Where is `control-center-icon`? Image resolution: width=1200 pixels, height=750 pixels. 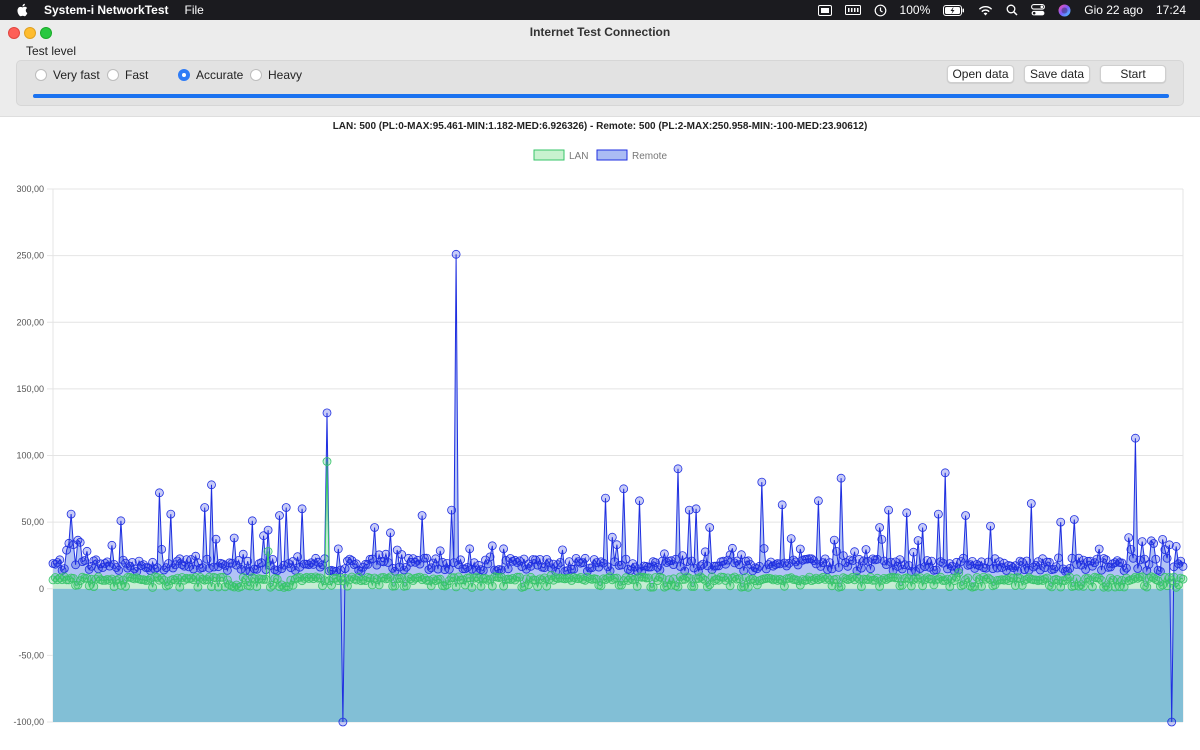
control-center-icon is located at coordinates (1038, 10).